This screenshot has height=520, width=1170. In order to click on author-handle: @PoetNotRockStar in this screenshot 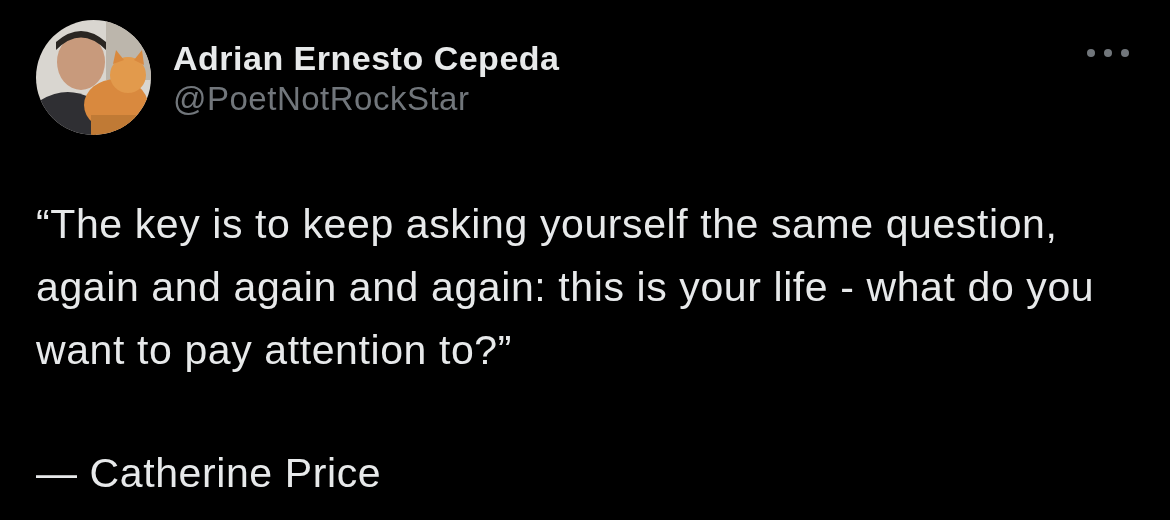, I will do `click(366, 98)`.